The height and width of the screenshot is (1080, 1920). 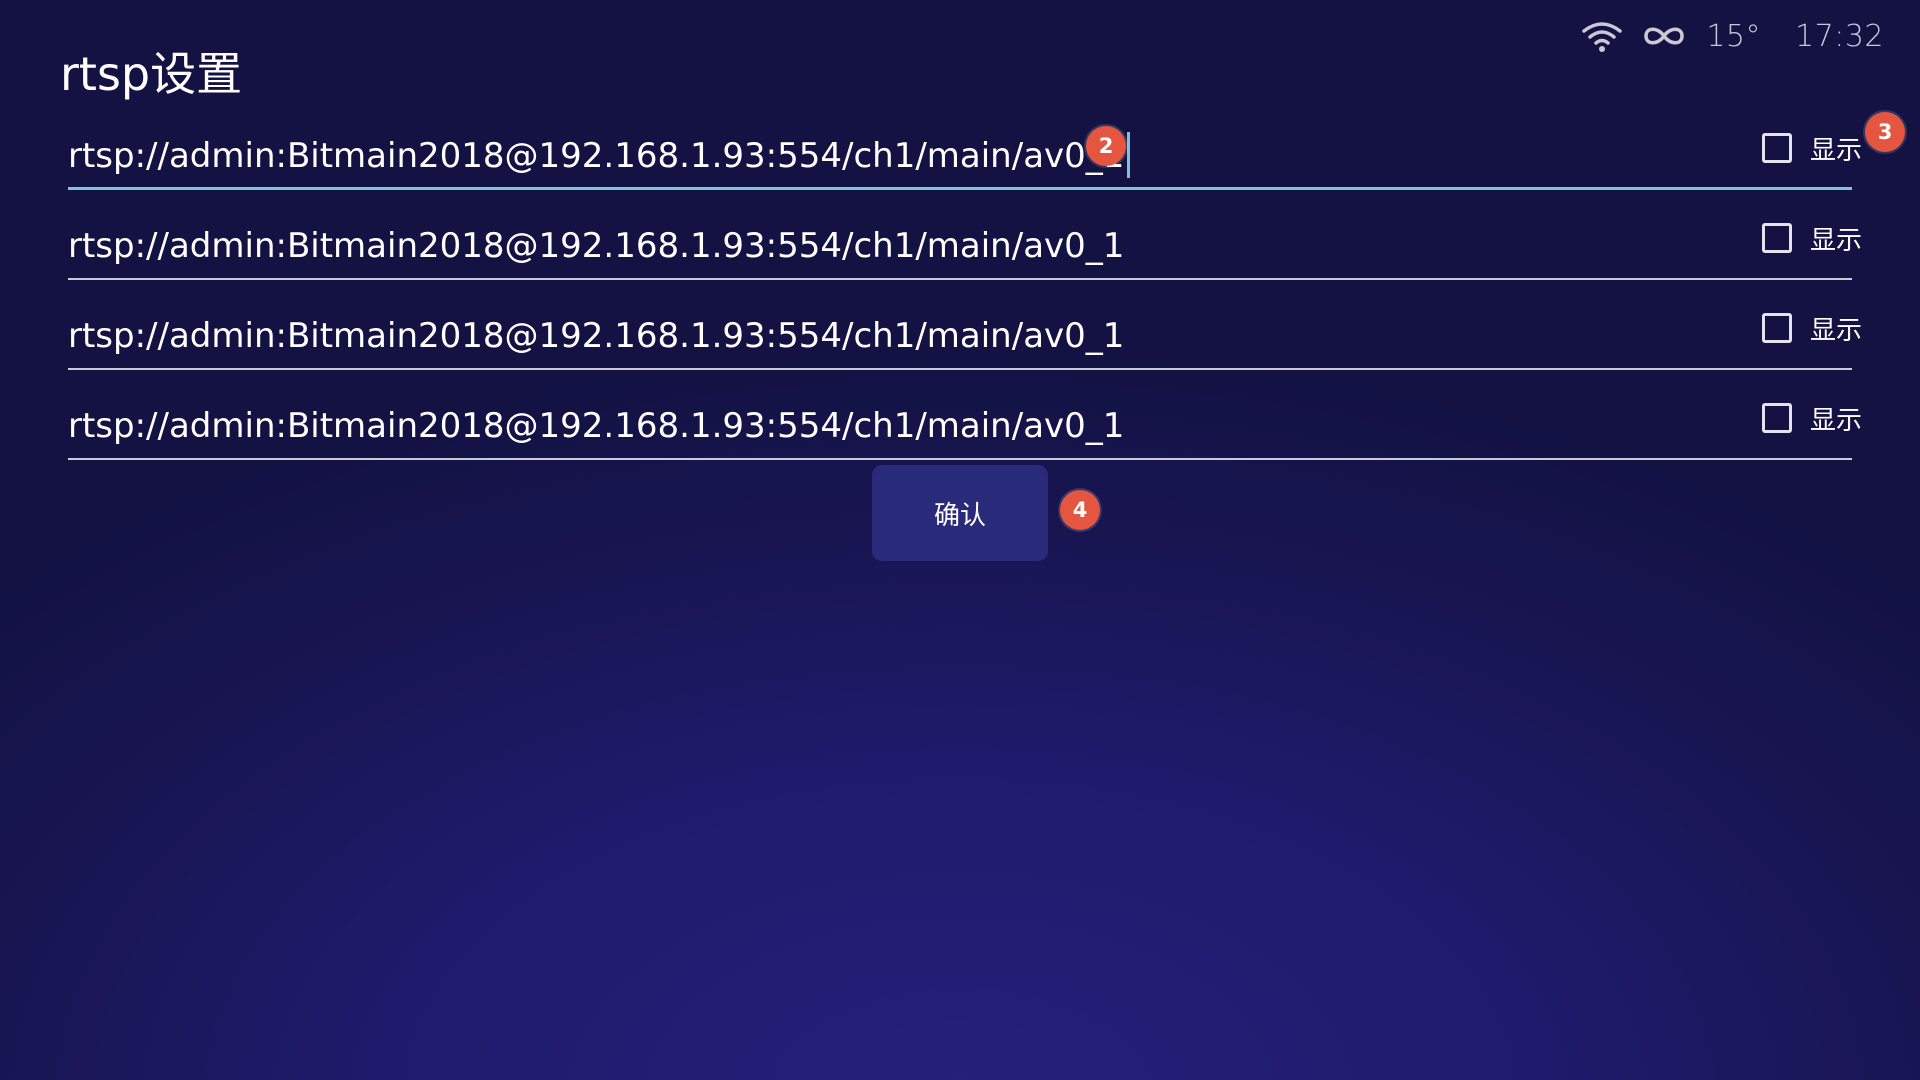 I want to click on temperature-readout: 15°, so click(x=1734, y=36).